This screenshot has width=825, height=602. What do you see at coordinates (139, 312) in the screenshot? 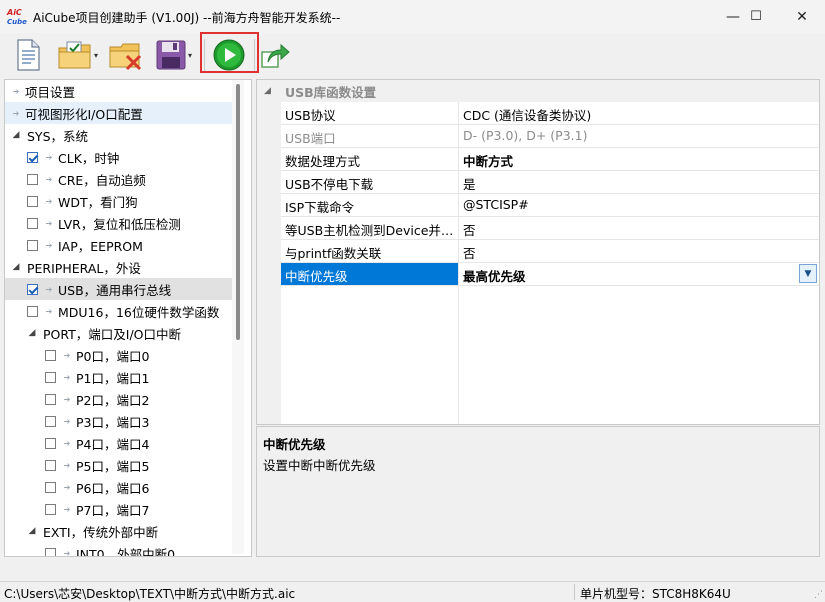
I see `tree-item-label: MDU16，16位硬件数学函数` at bounding box center [139, 312].